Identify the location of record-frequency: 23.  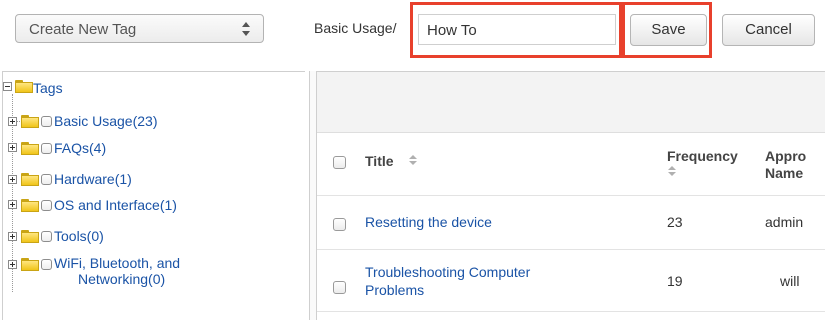
(675, 222).